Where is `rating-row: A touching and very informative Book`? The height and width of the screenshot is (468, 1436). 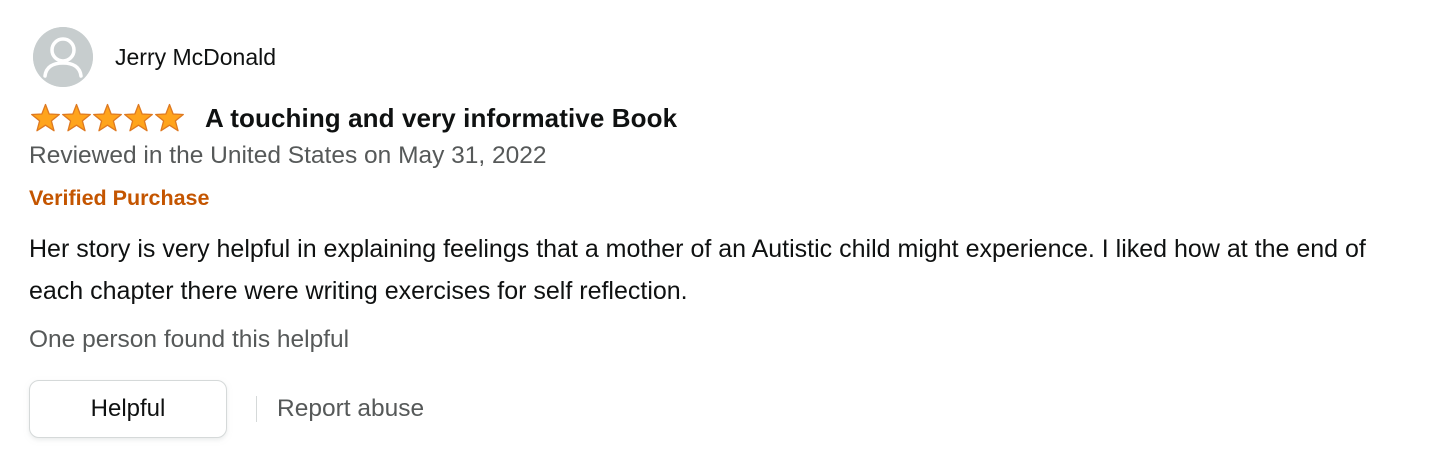 rating-row: A touching and very informative Book is located at coordinates (353, 118).